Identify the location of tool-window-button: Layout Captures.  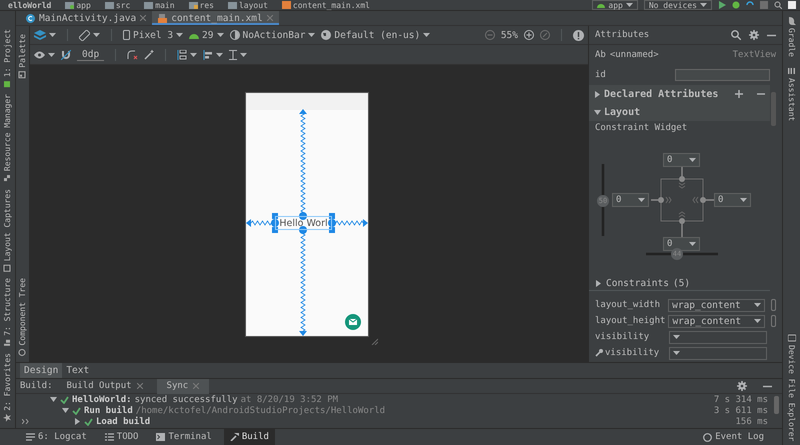
(7, 230).